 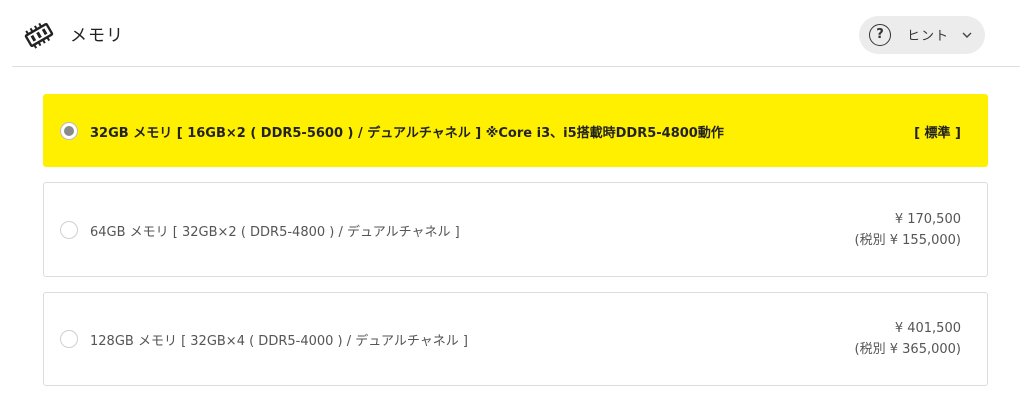 I want to click on hint-button: ? ヒント, so click(x=922, y=35).